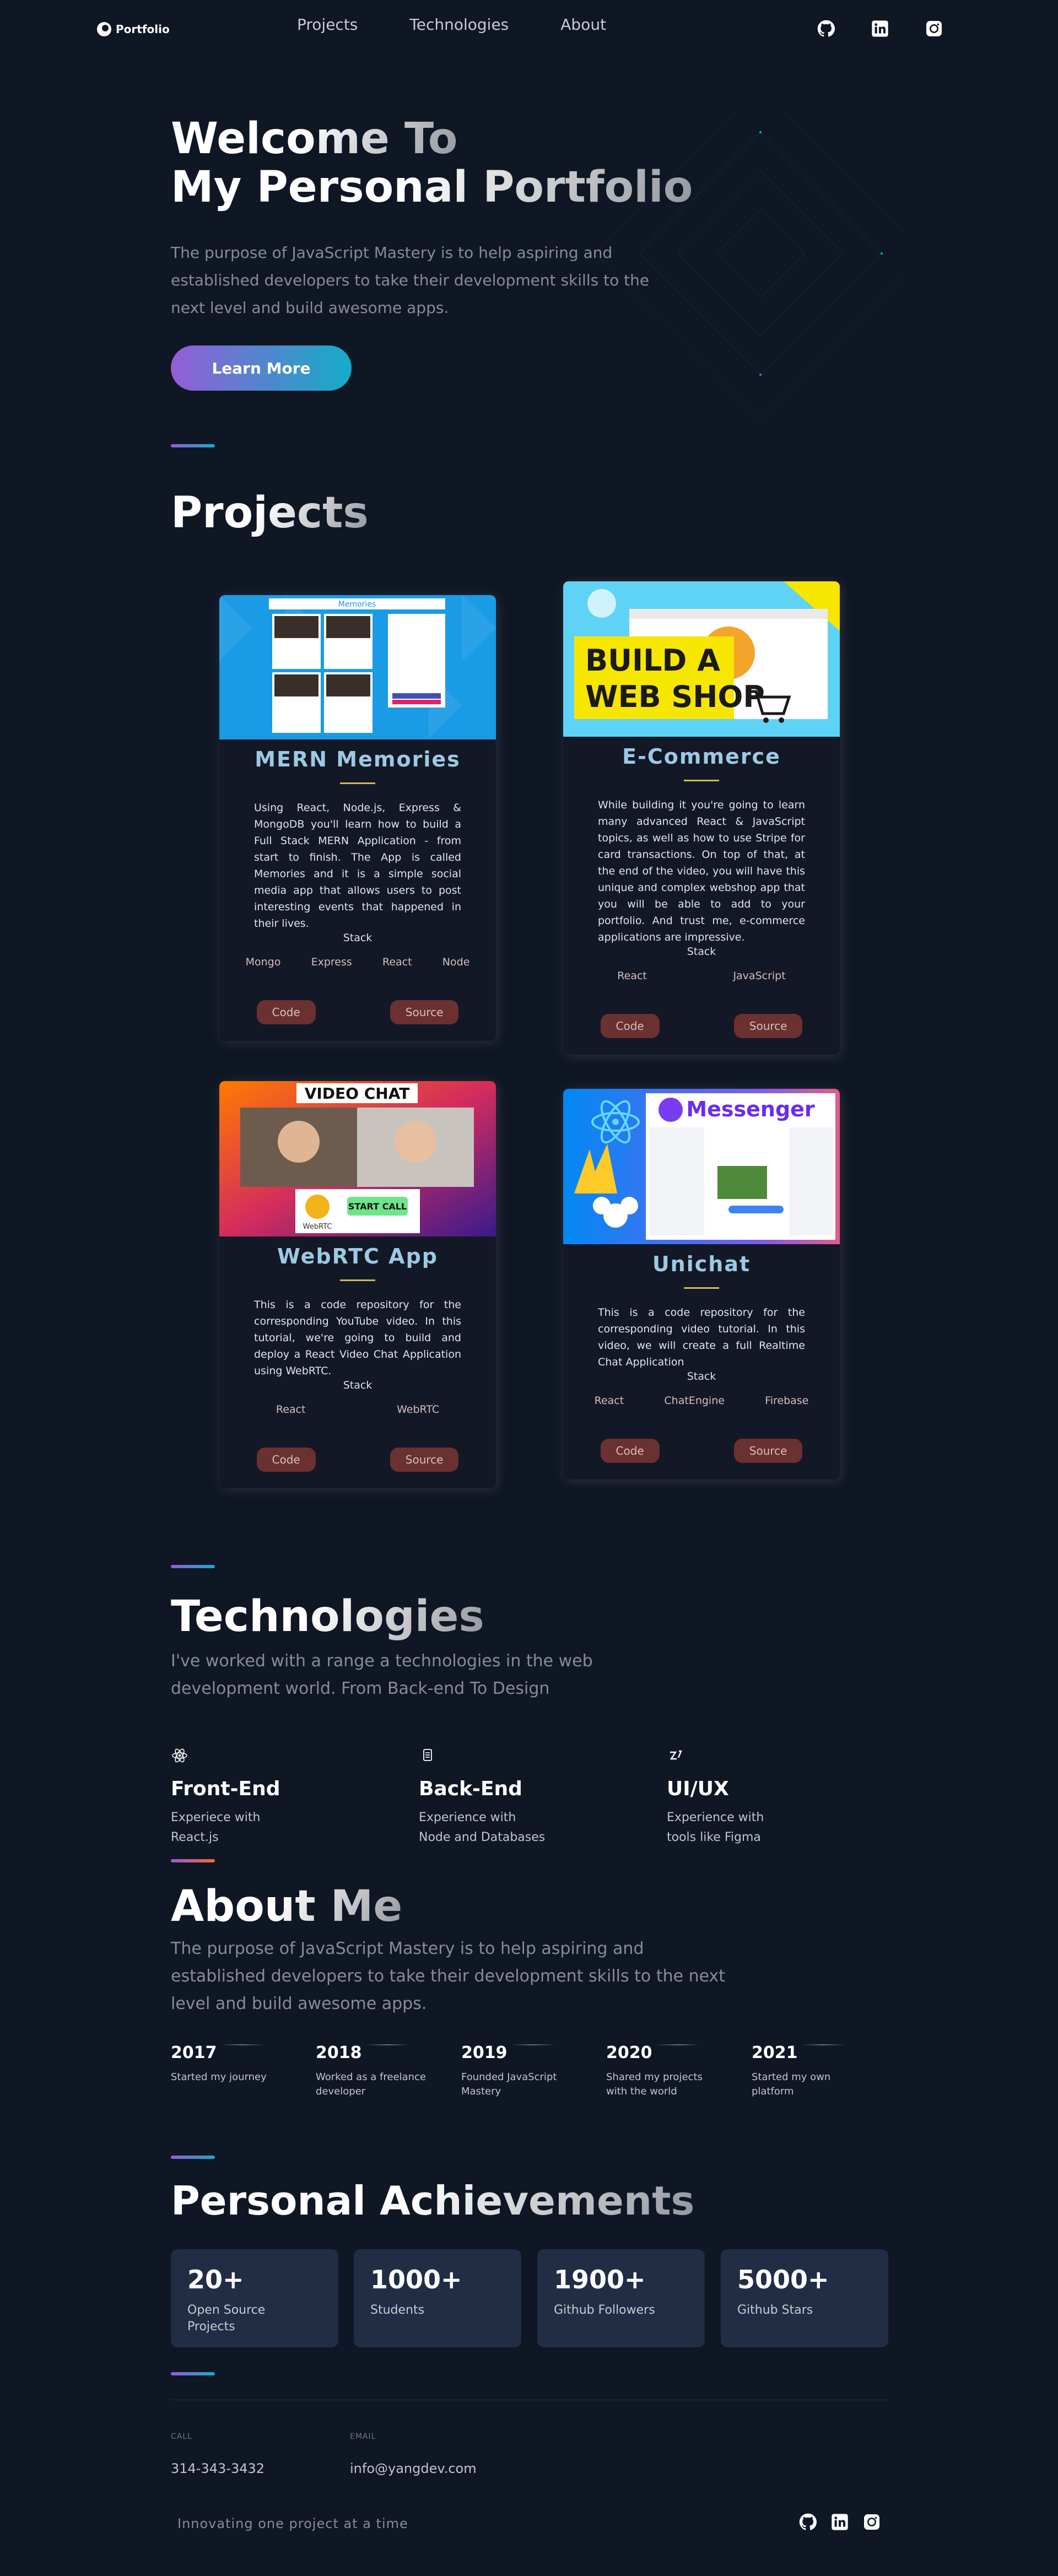 Image resolution: width=1058 pixels, height=2576 pixels. I want to click on learn-more-button: Learn More, so click(261, 368).